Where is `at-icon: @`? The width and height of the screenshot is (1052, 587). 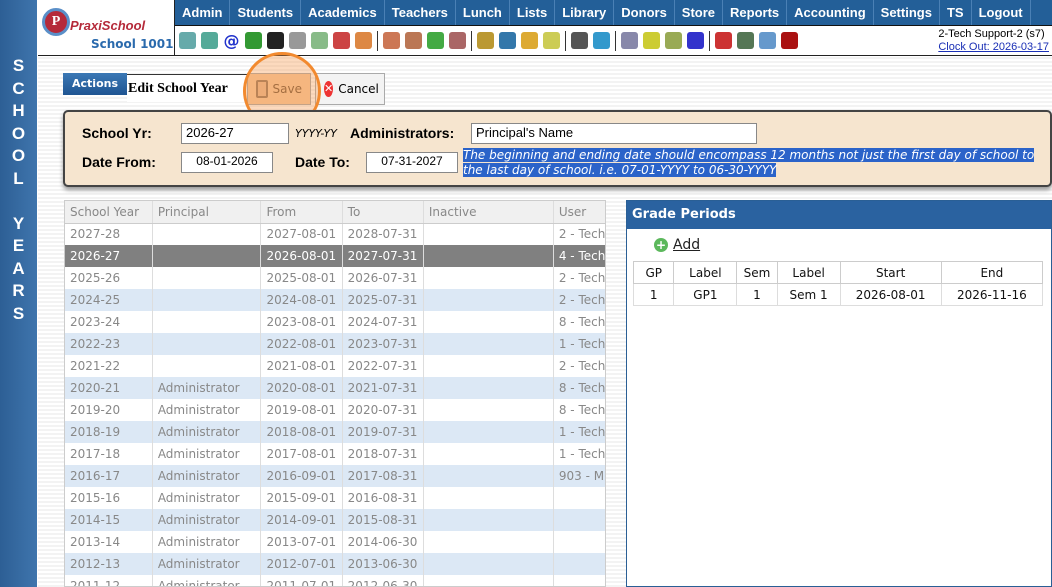 at-icon: @ is located at coordinates (231, 40).